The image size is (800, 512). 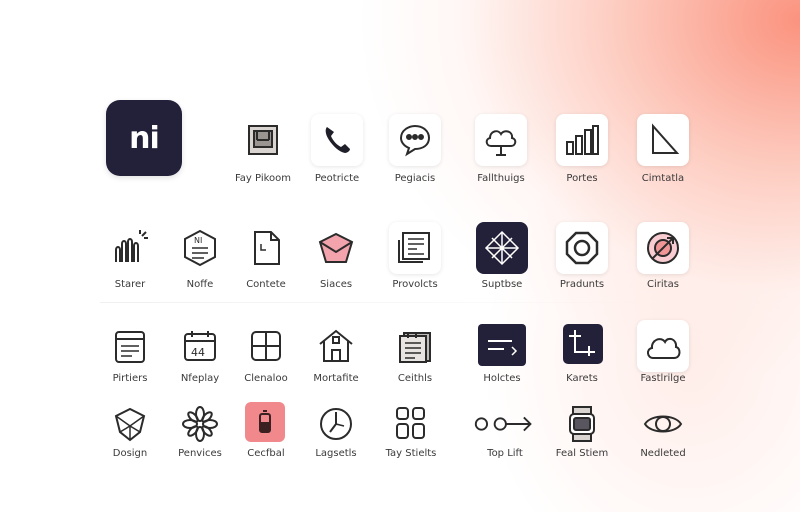 I want to click on chat-bubble-icon, so click(x=415, y=140).